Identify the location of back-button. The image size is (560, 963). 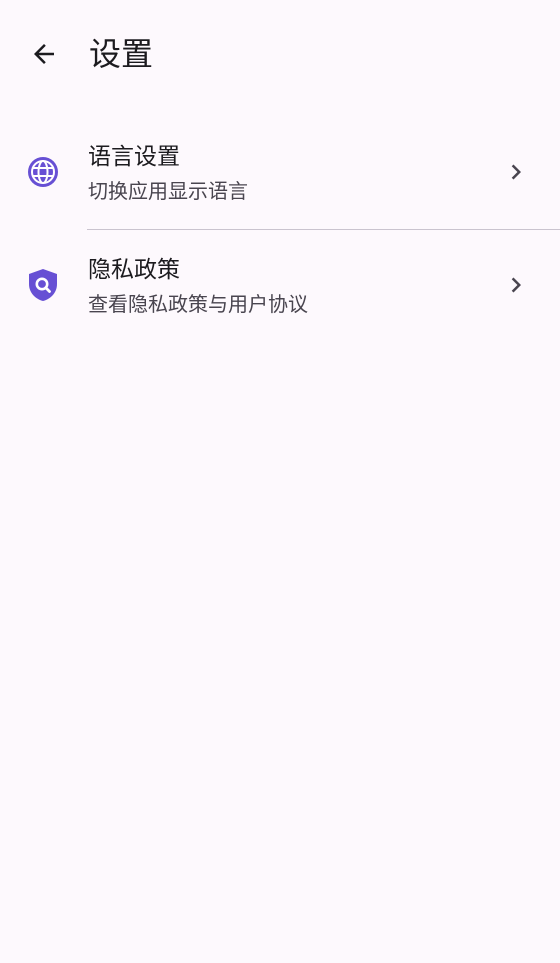
(44, 54).